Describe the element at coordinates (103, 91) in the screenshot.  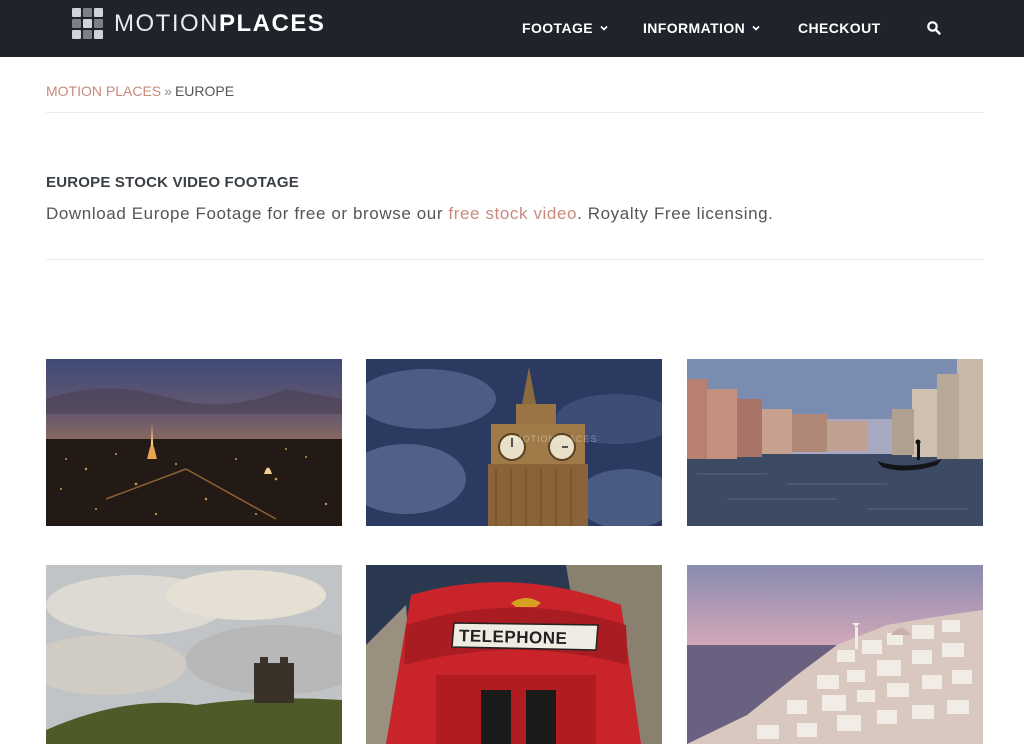
I see `breadcrumb-home-link: MOTION PLACES` at that location.